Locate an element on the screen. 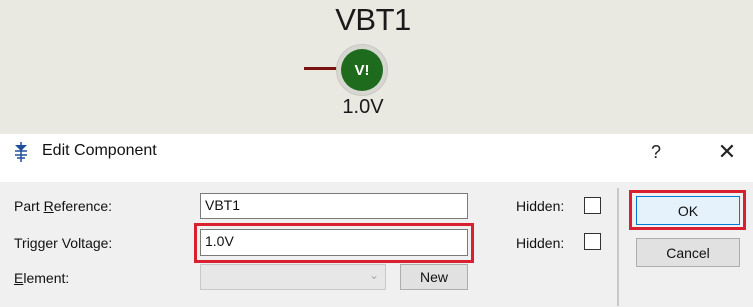 Image resolution: width=753 pixels, height=307 pixels. cancel-button: Cancel is located at coordinates (688, 252).